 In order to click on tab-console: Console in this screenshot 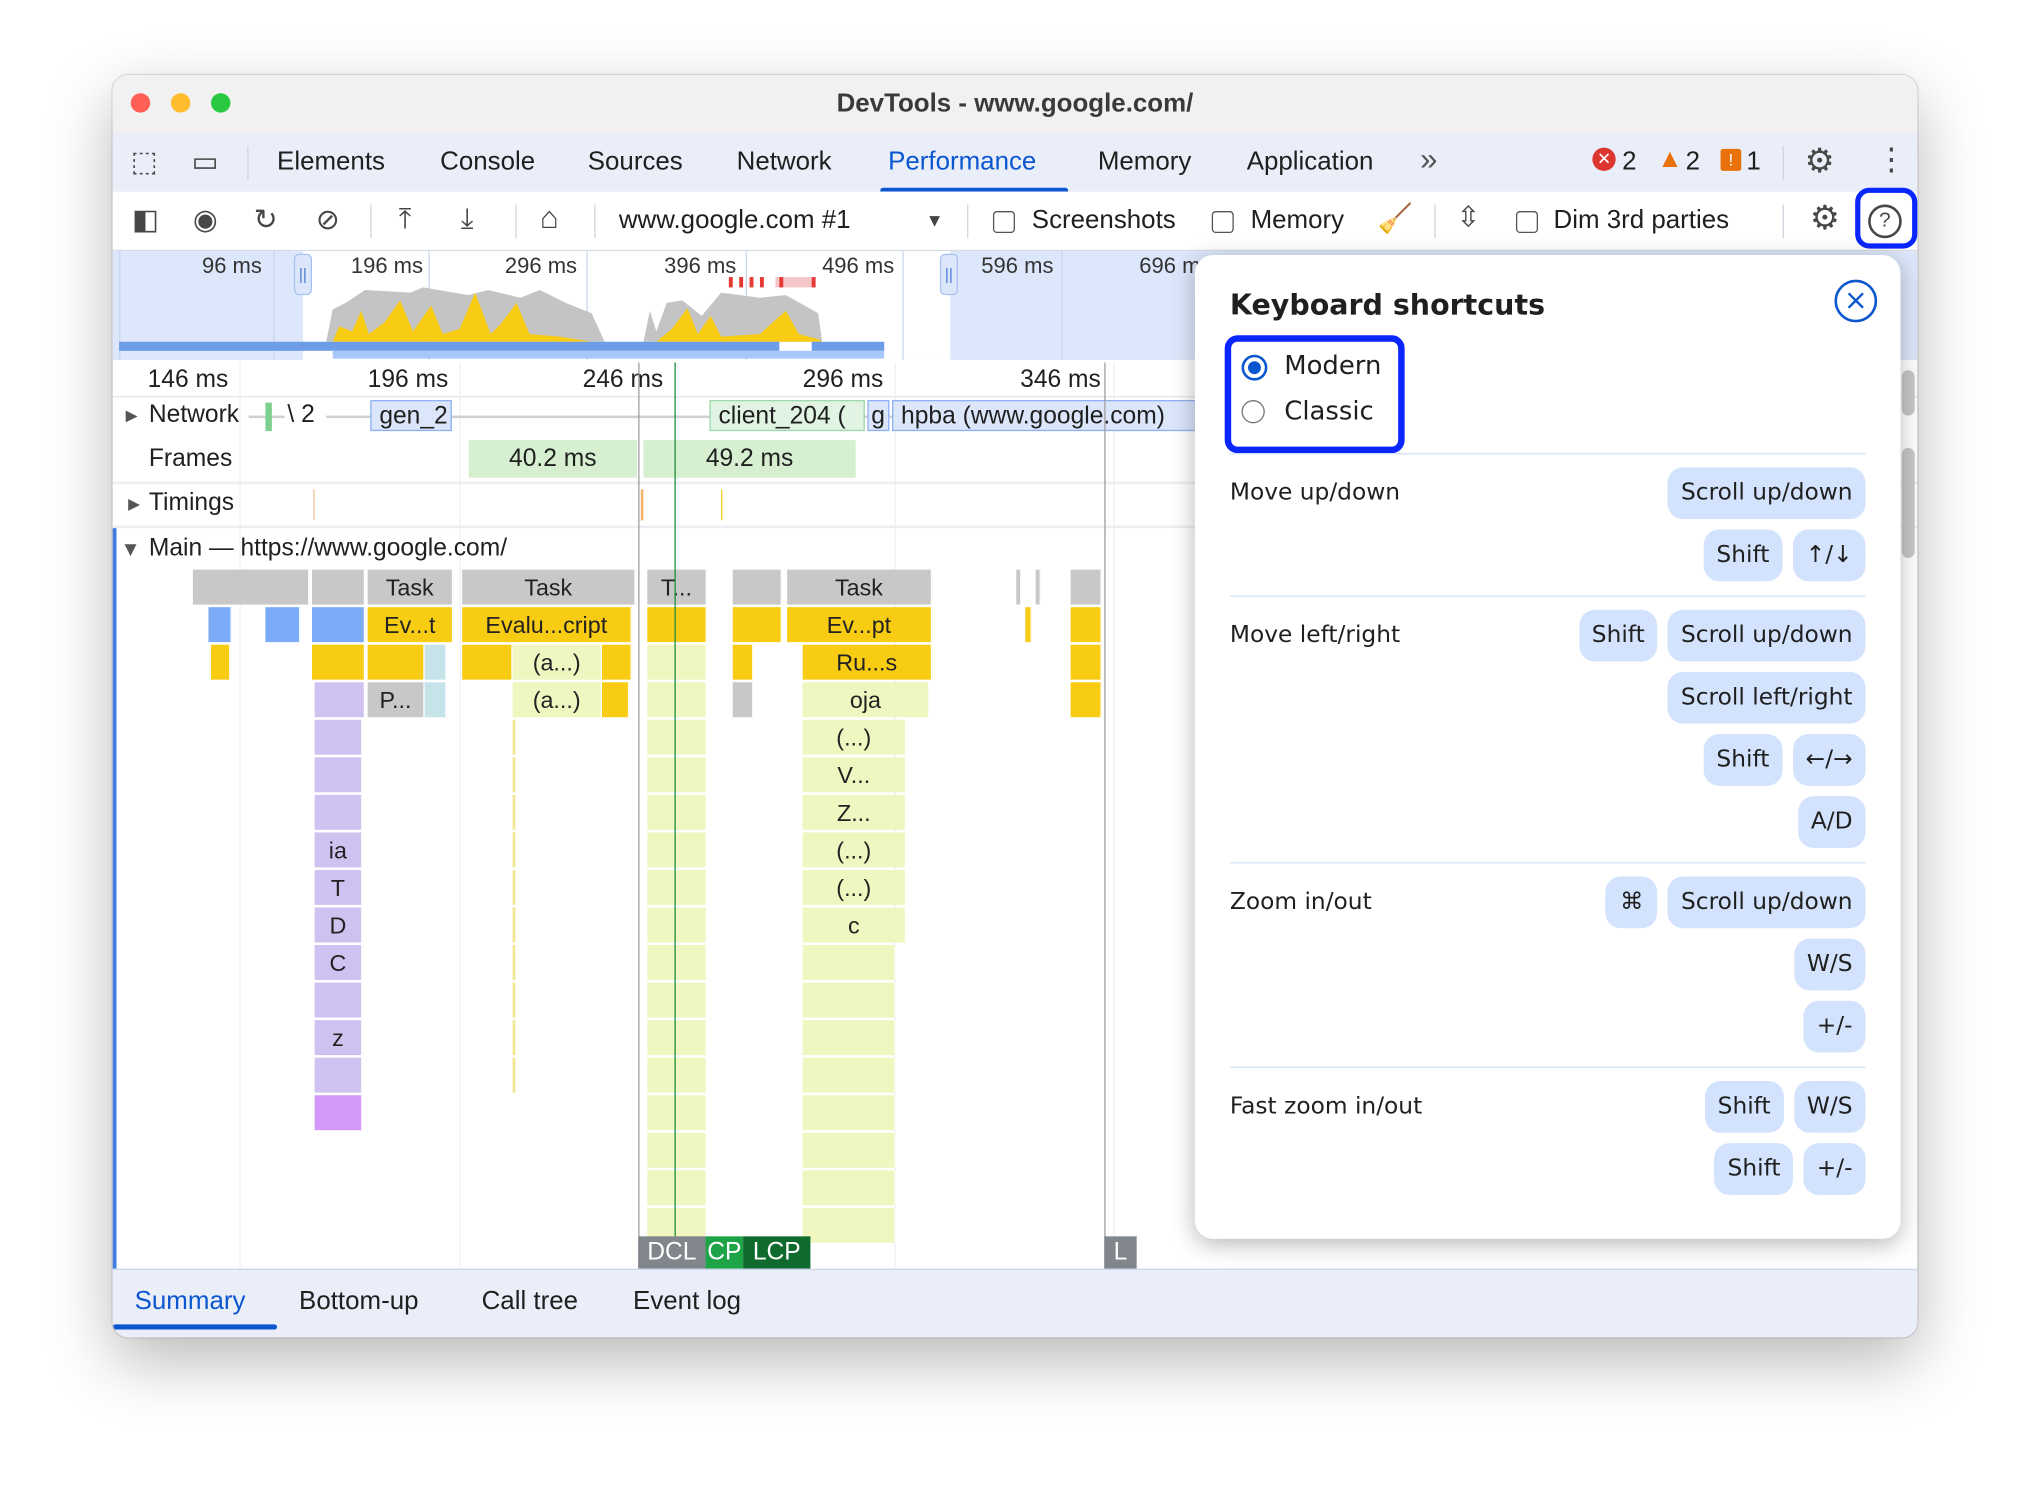, I will do `click(487, 163)`.